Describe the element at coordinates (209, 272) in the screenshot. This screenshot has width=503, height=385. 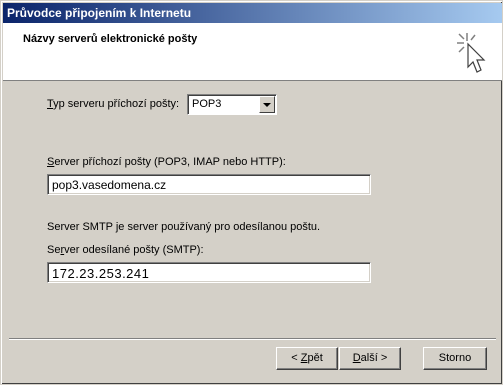
I see `outgoing-server-input: 172.23.253.241` at that location.